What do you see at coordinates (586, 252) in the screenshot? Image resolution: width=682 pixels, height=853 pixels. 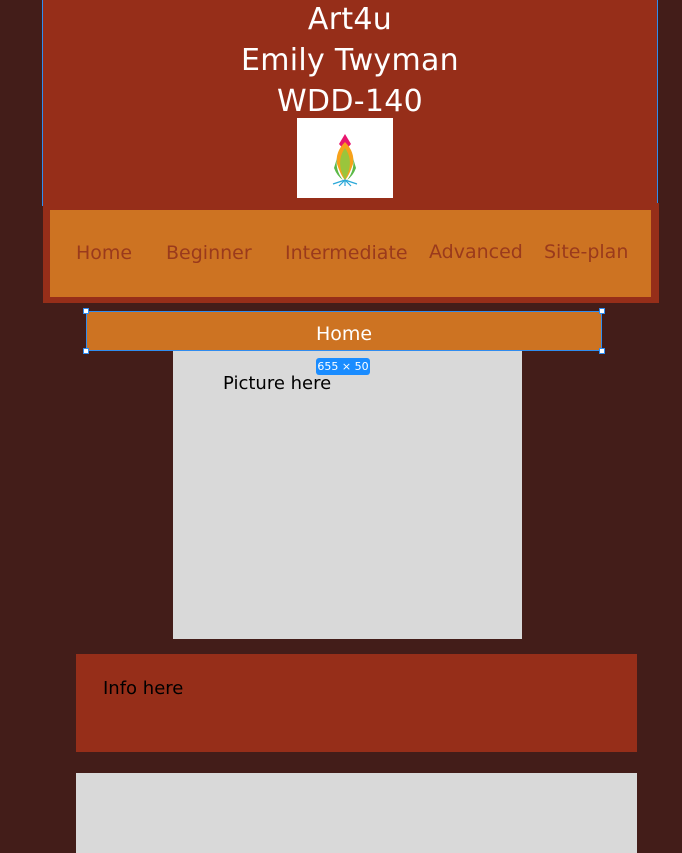 I see `nav-item-site-plan: Site-plan` at bounding box center [586, 252].